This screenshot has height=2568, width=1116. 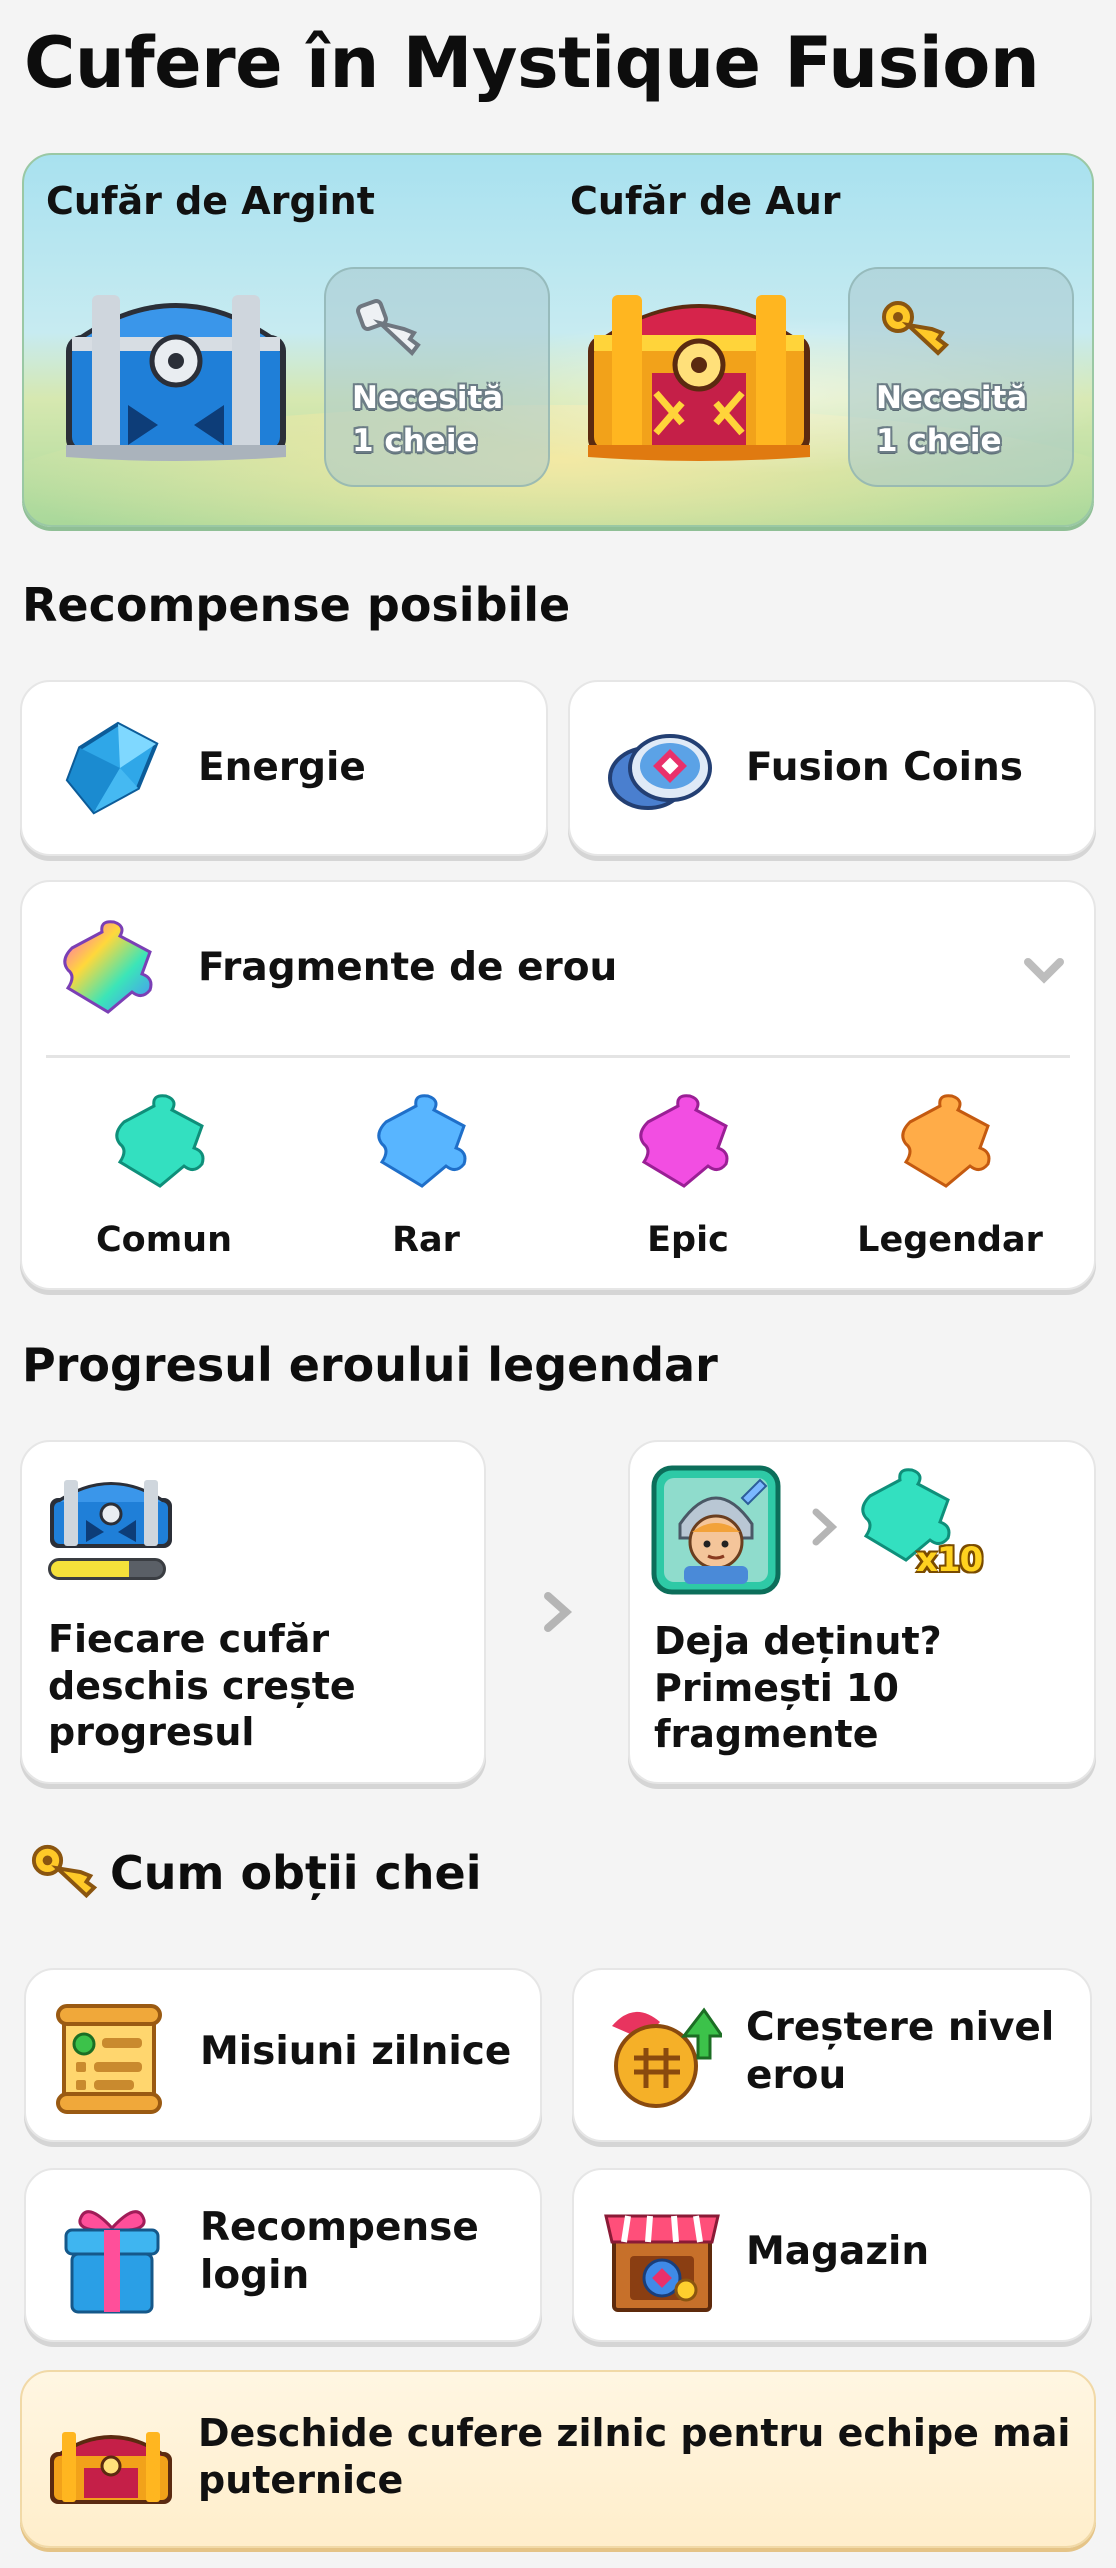 I want to click on progress-heading: Progresul eroului legendar, so click(x=370, y=1365).